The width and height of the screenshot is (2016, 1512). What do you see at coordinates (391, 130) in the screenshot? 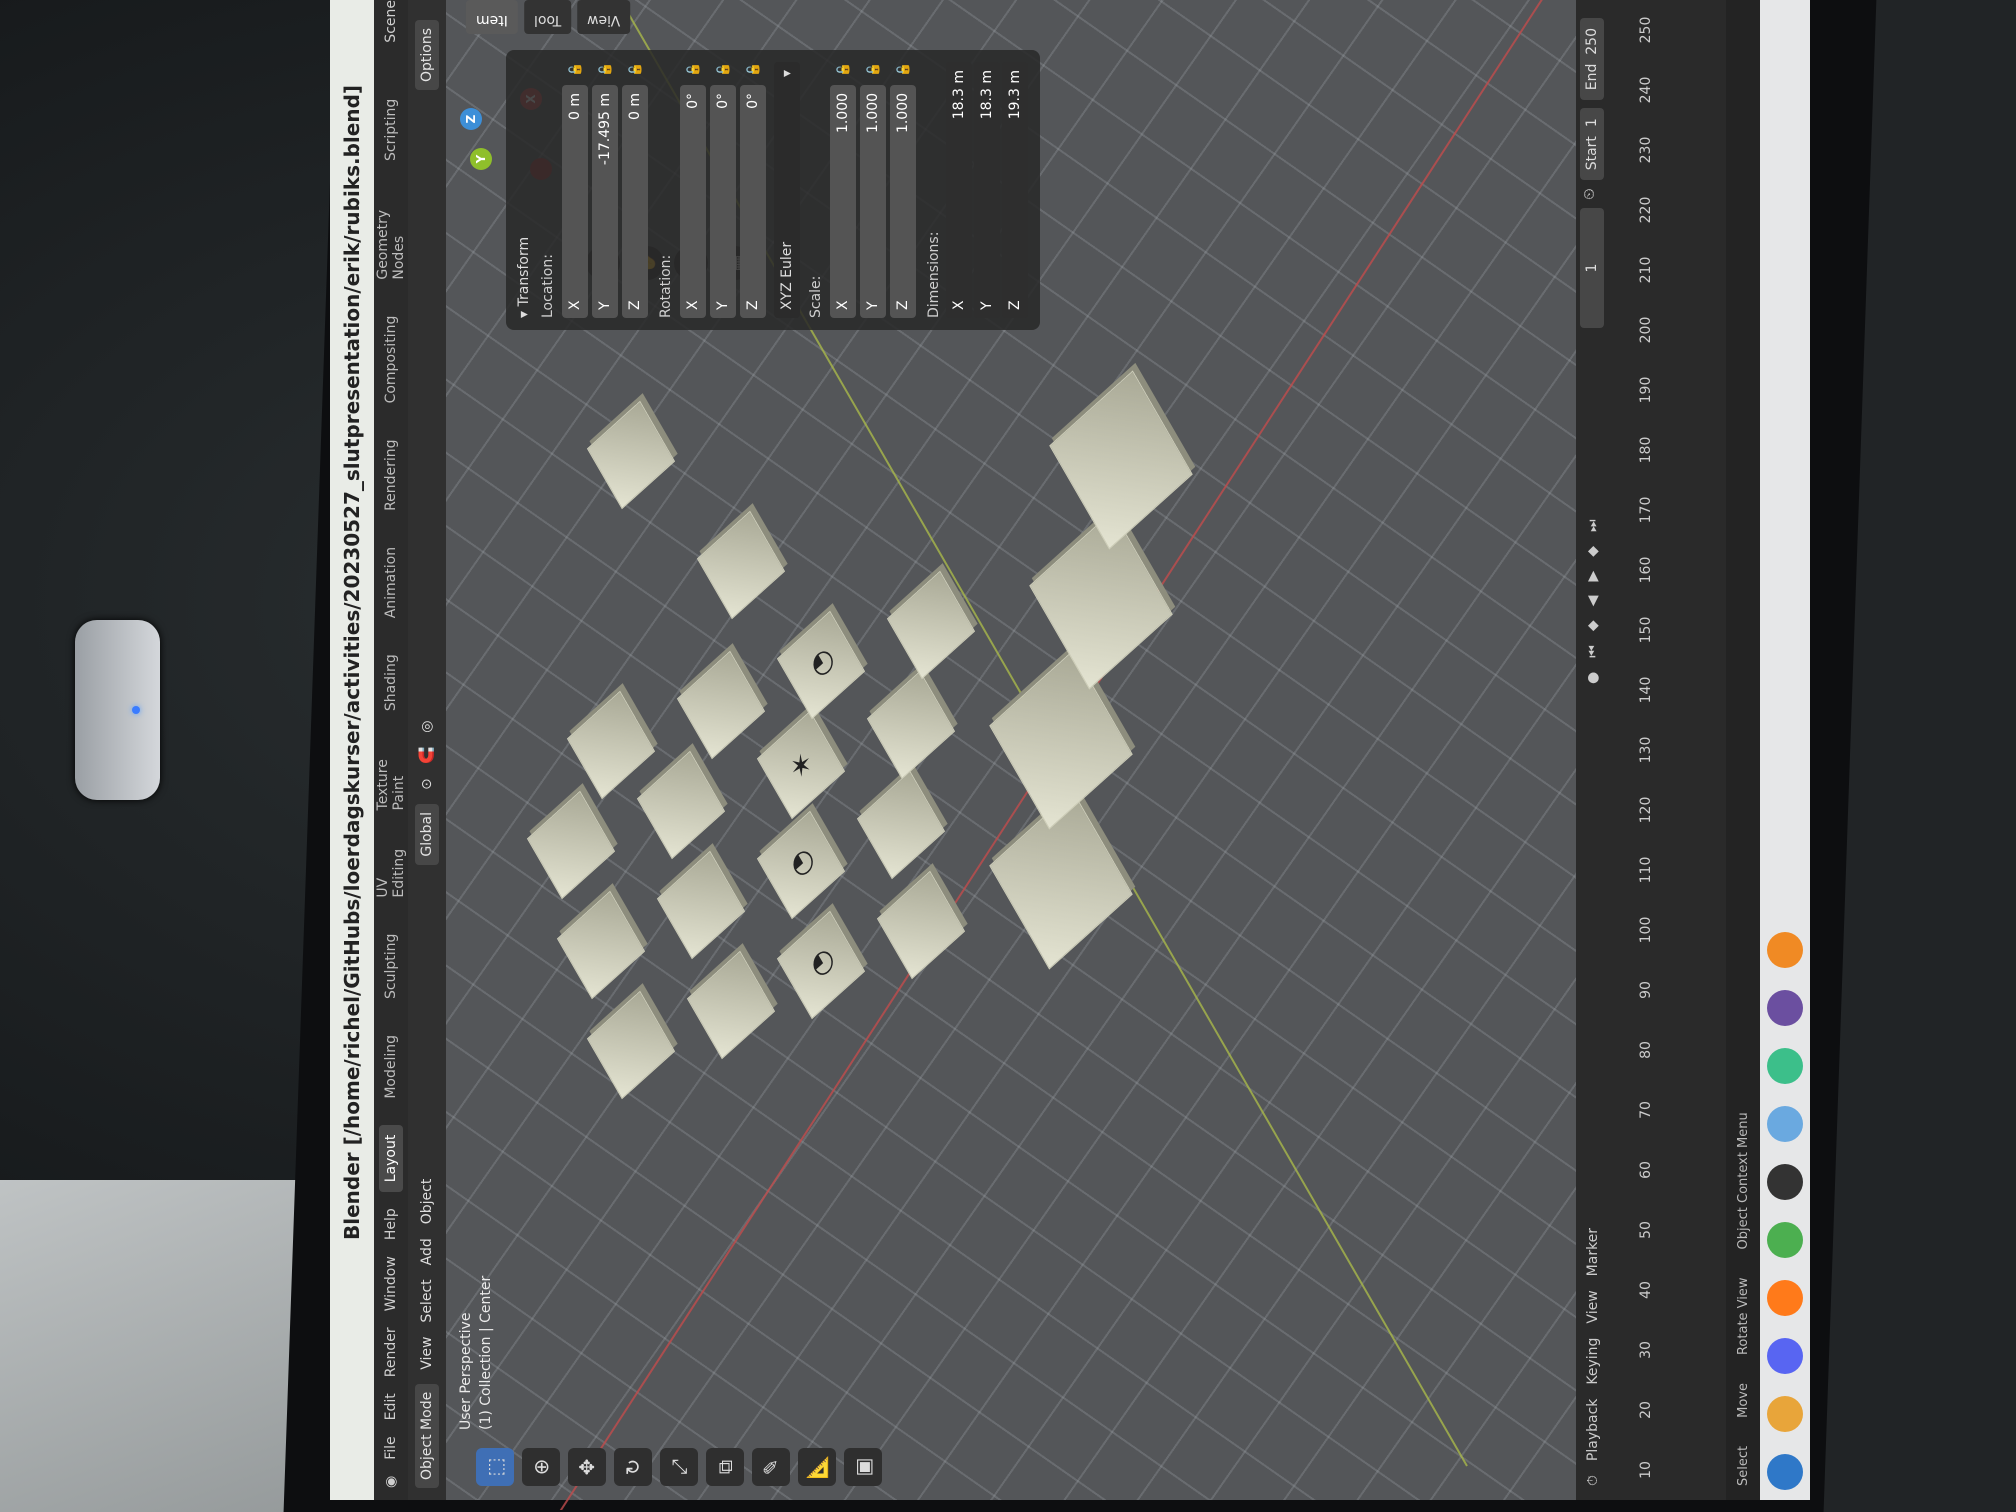
I see `tab-scripting: Scripting` at bounding box center [391, 130].